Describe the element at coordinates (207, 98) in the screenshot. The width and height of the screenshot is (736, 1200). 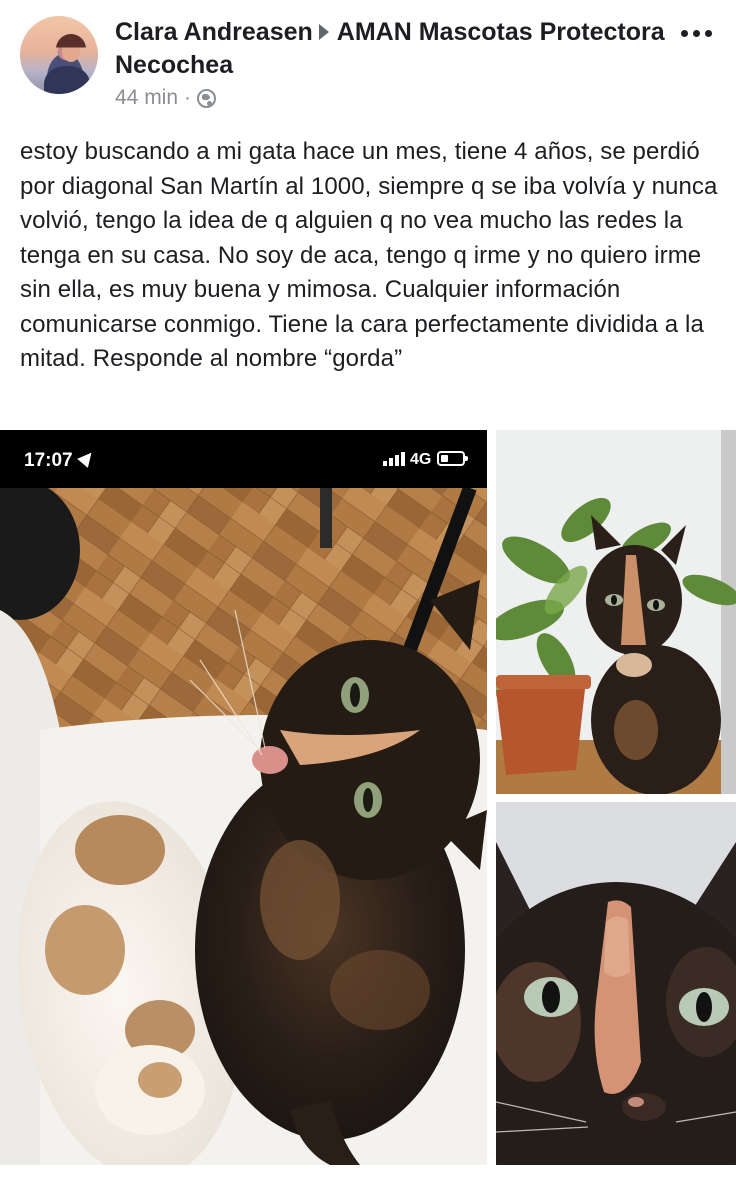
I see `globe-icon` at that location.